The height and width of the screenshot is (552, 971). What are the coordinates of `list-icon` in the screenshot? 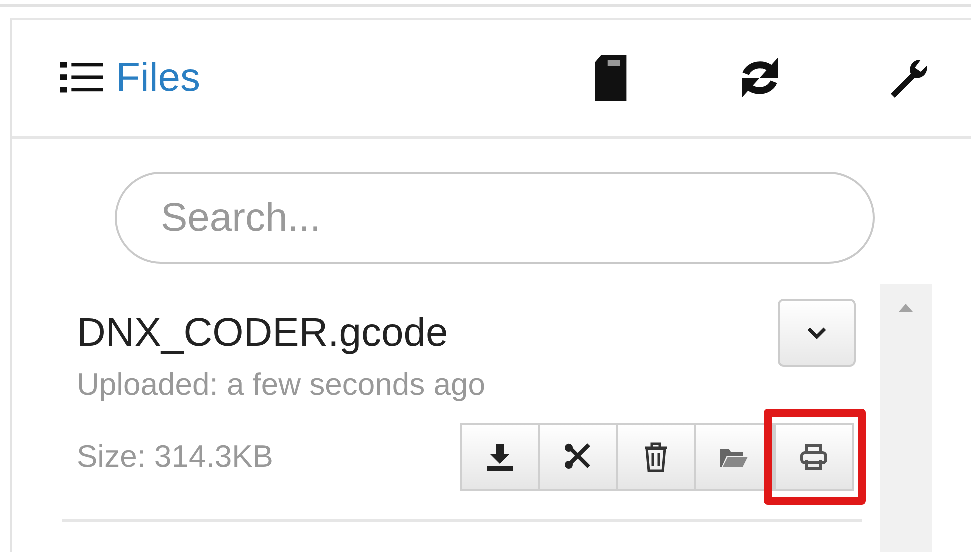 It's located at (83, 78).